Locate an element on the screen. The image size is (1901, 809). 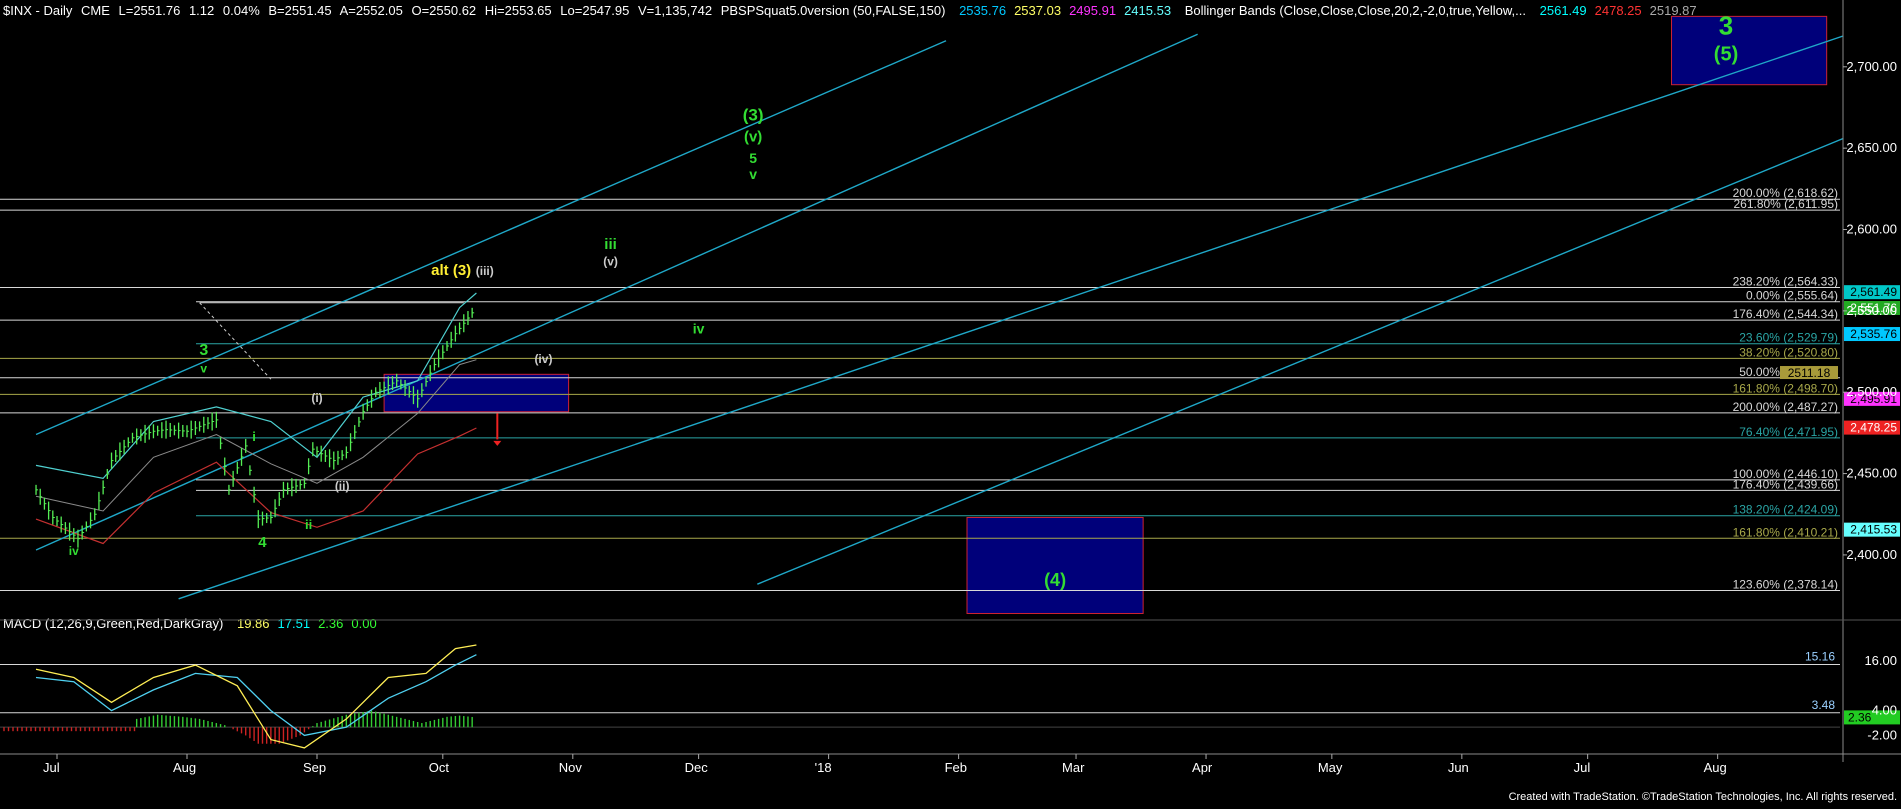
fib-level-label: 161.80% (2,410.21) is located at coordinates (1785, 532).